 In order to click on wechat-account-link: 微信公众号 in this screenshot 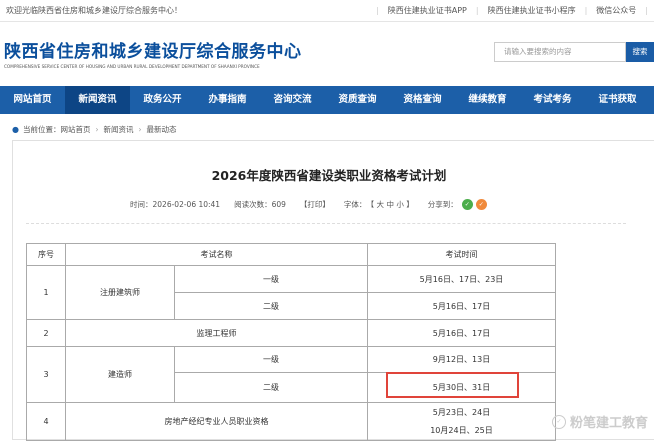, I will do `click(616, 10)`.